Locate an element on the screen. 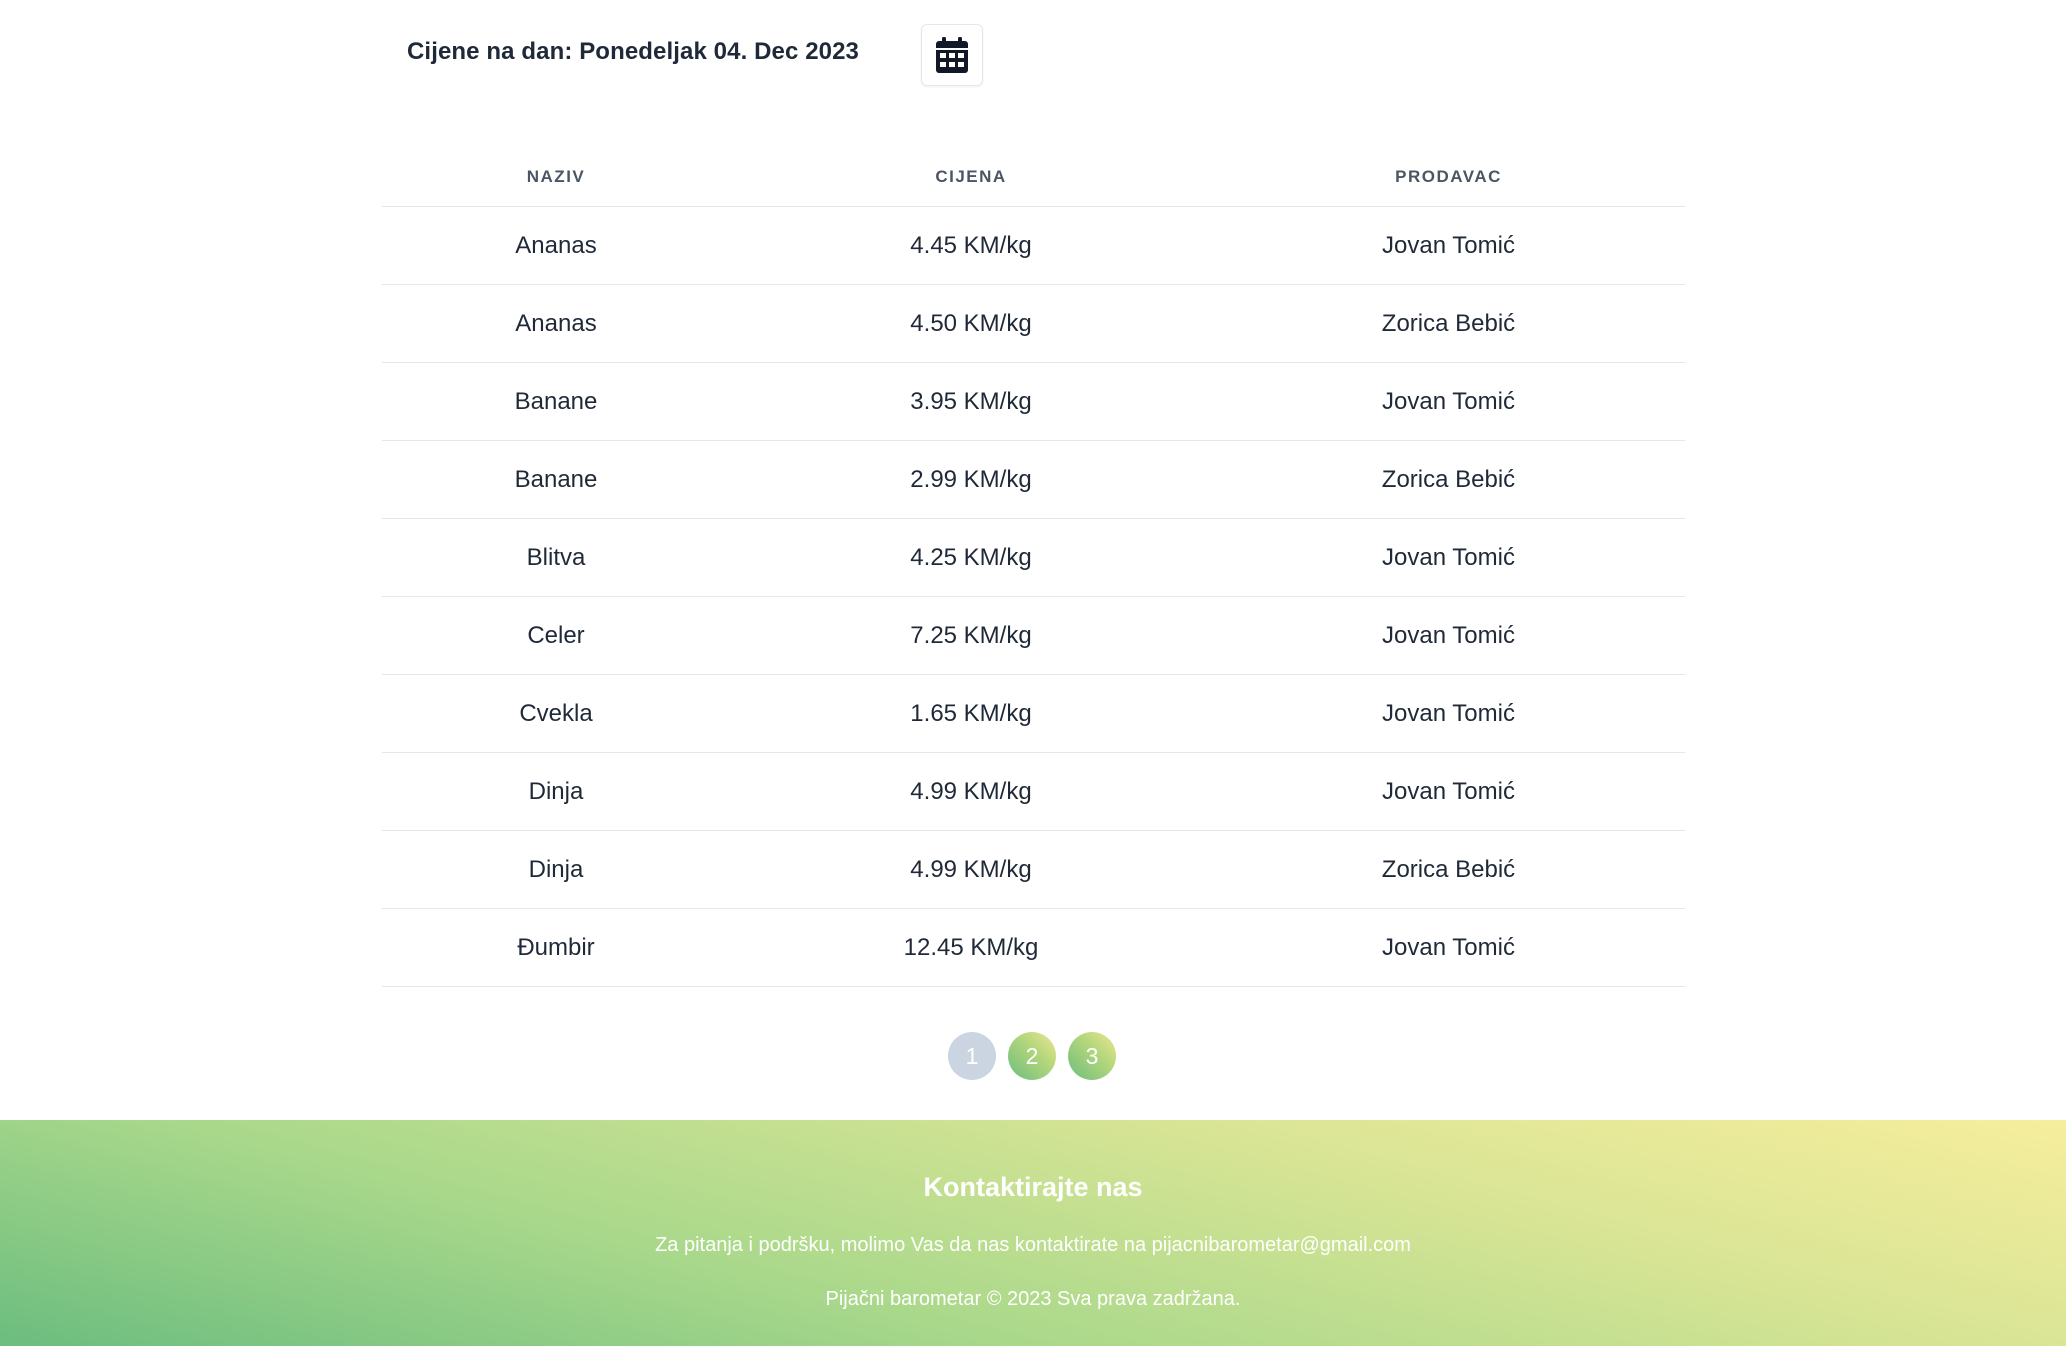 This screenshot has height=1346, width=2066. pagination: 1 2 3 is located at coordinates (1032, 1056).